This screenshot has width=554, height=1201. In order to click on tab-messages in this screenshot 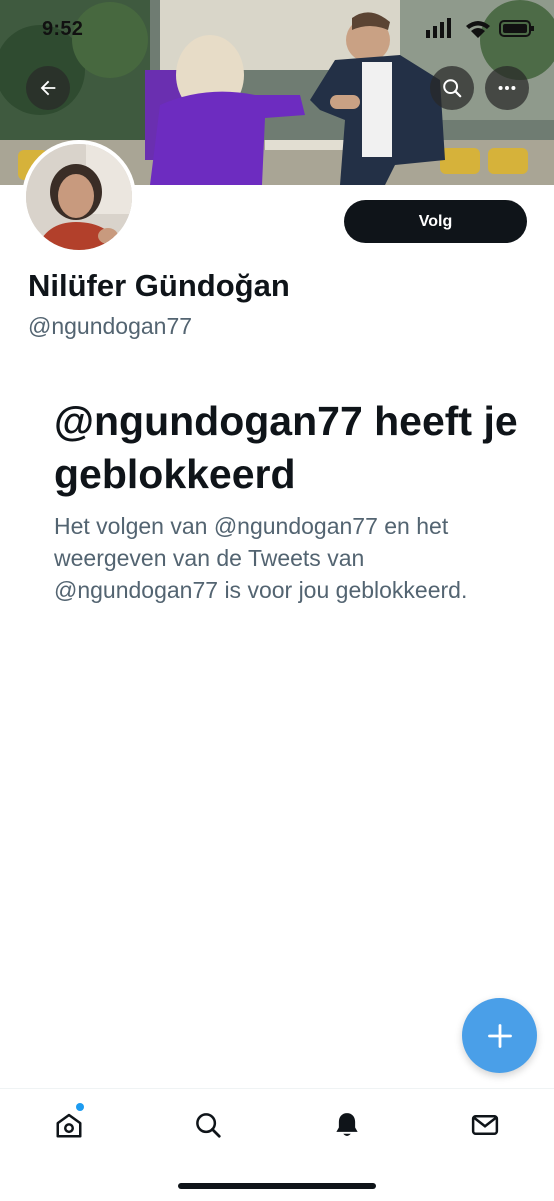, I will do `click(485, 1125)`.